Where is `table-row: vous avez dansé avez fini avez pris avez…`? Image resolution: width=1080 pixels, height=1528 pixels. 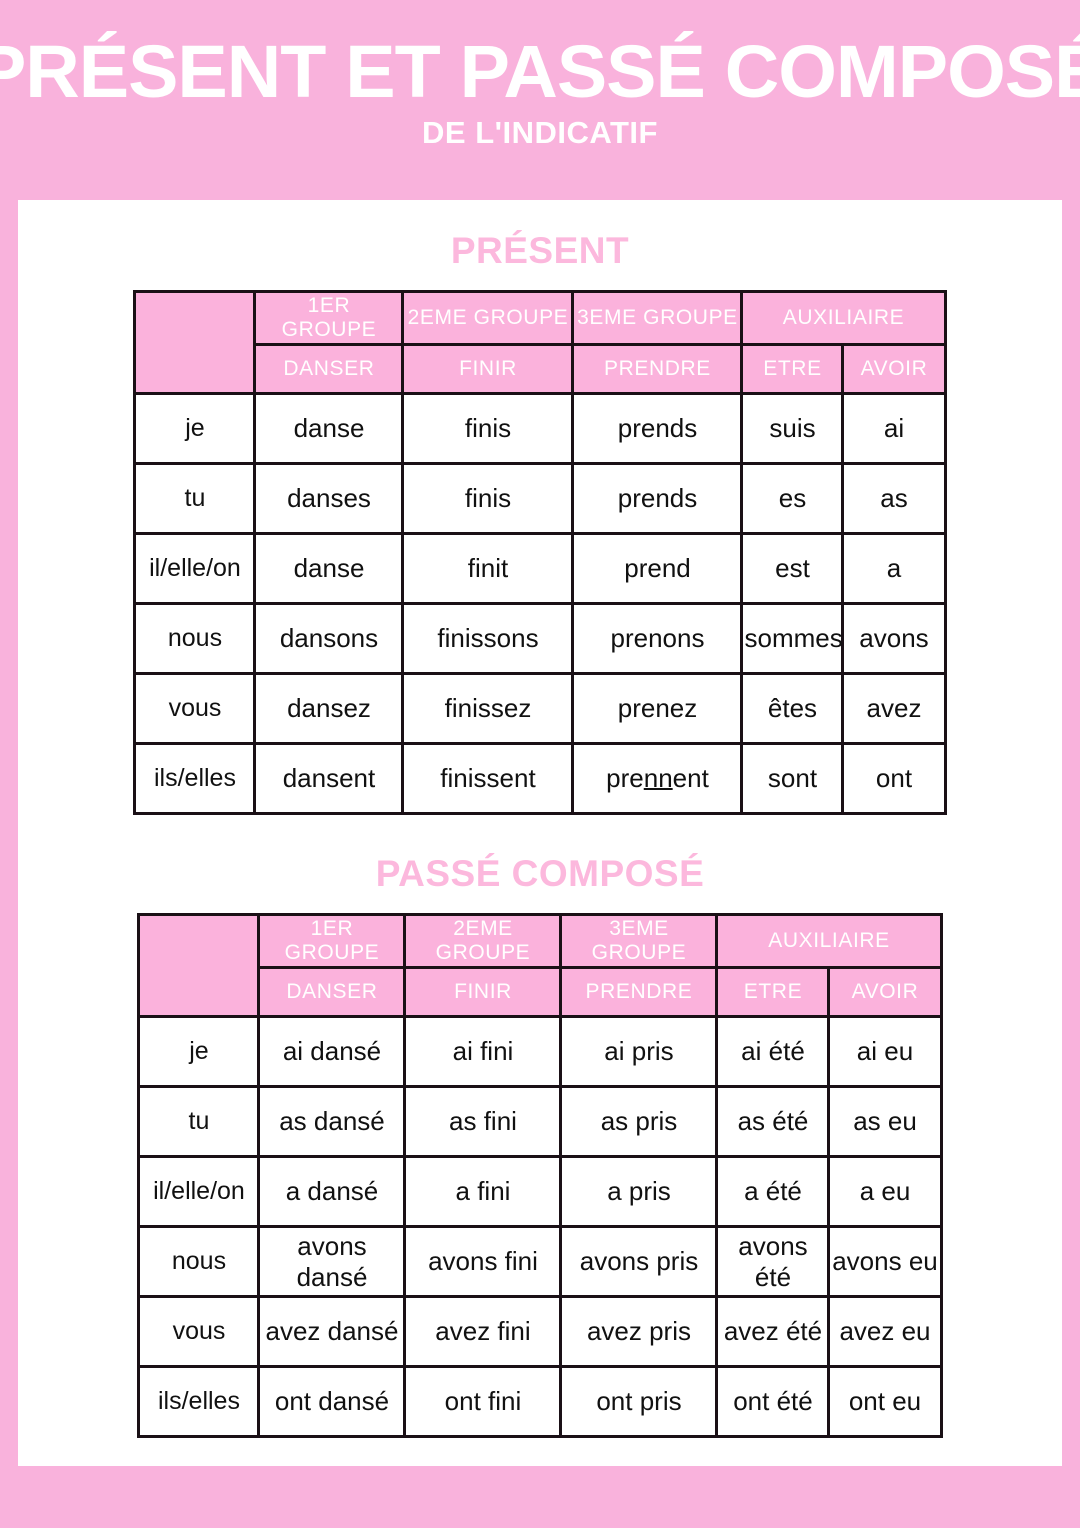
table-row: vous avez dansé avez fini avez pris avez… is located at coordinates (540, 1331).